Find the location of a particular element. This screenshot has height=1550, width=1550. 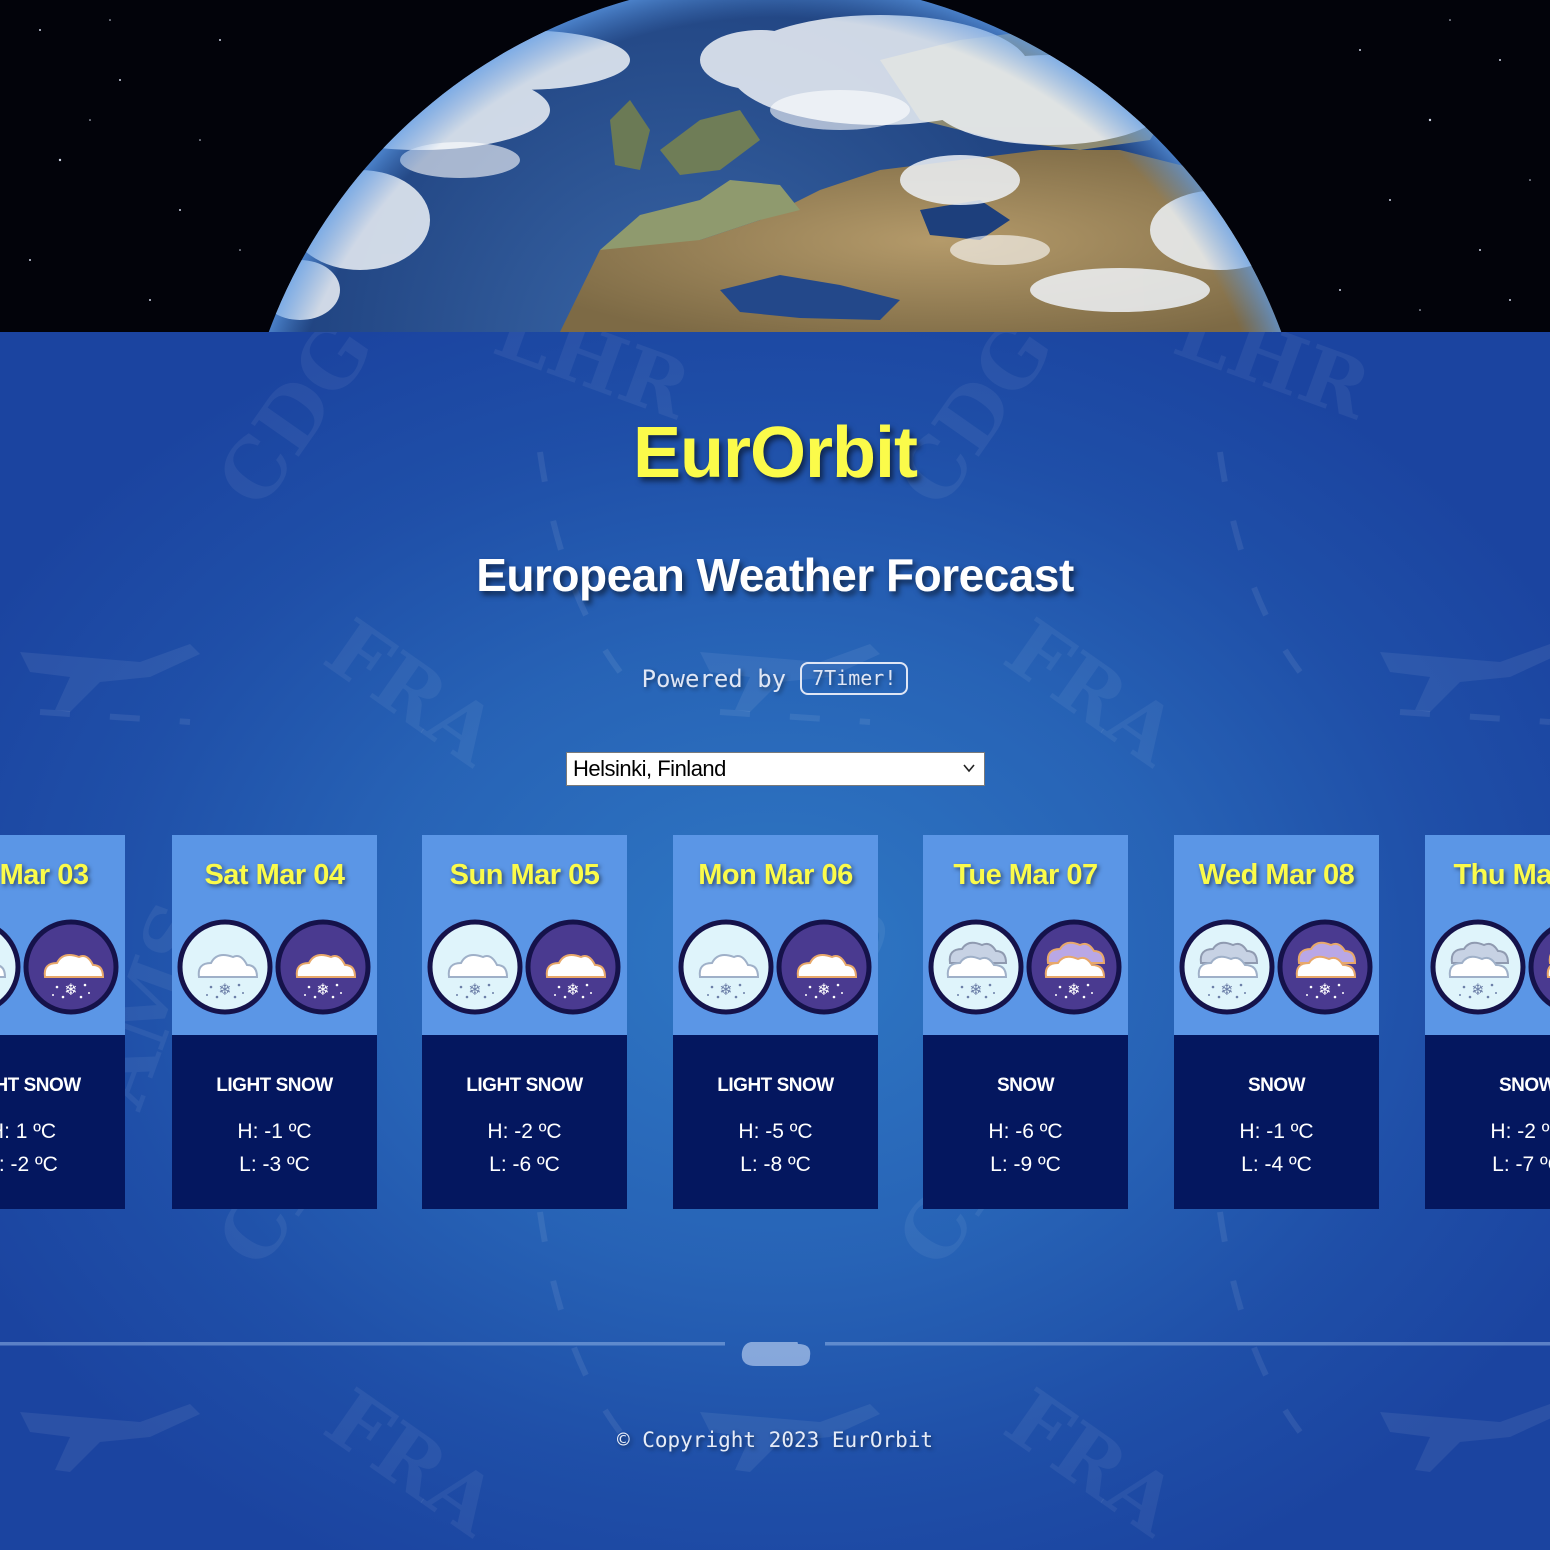

forecast-date: Thu Mar 09 is located at coordinates (1501, 875).